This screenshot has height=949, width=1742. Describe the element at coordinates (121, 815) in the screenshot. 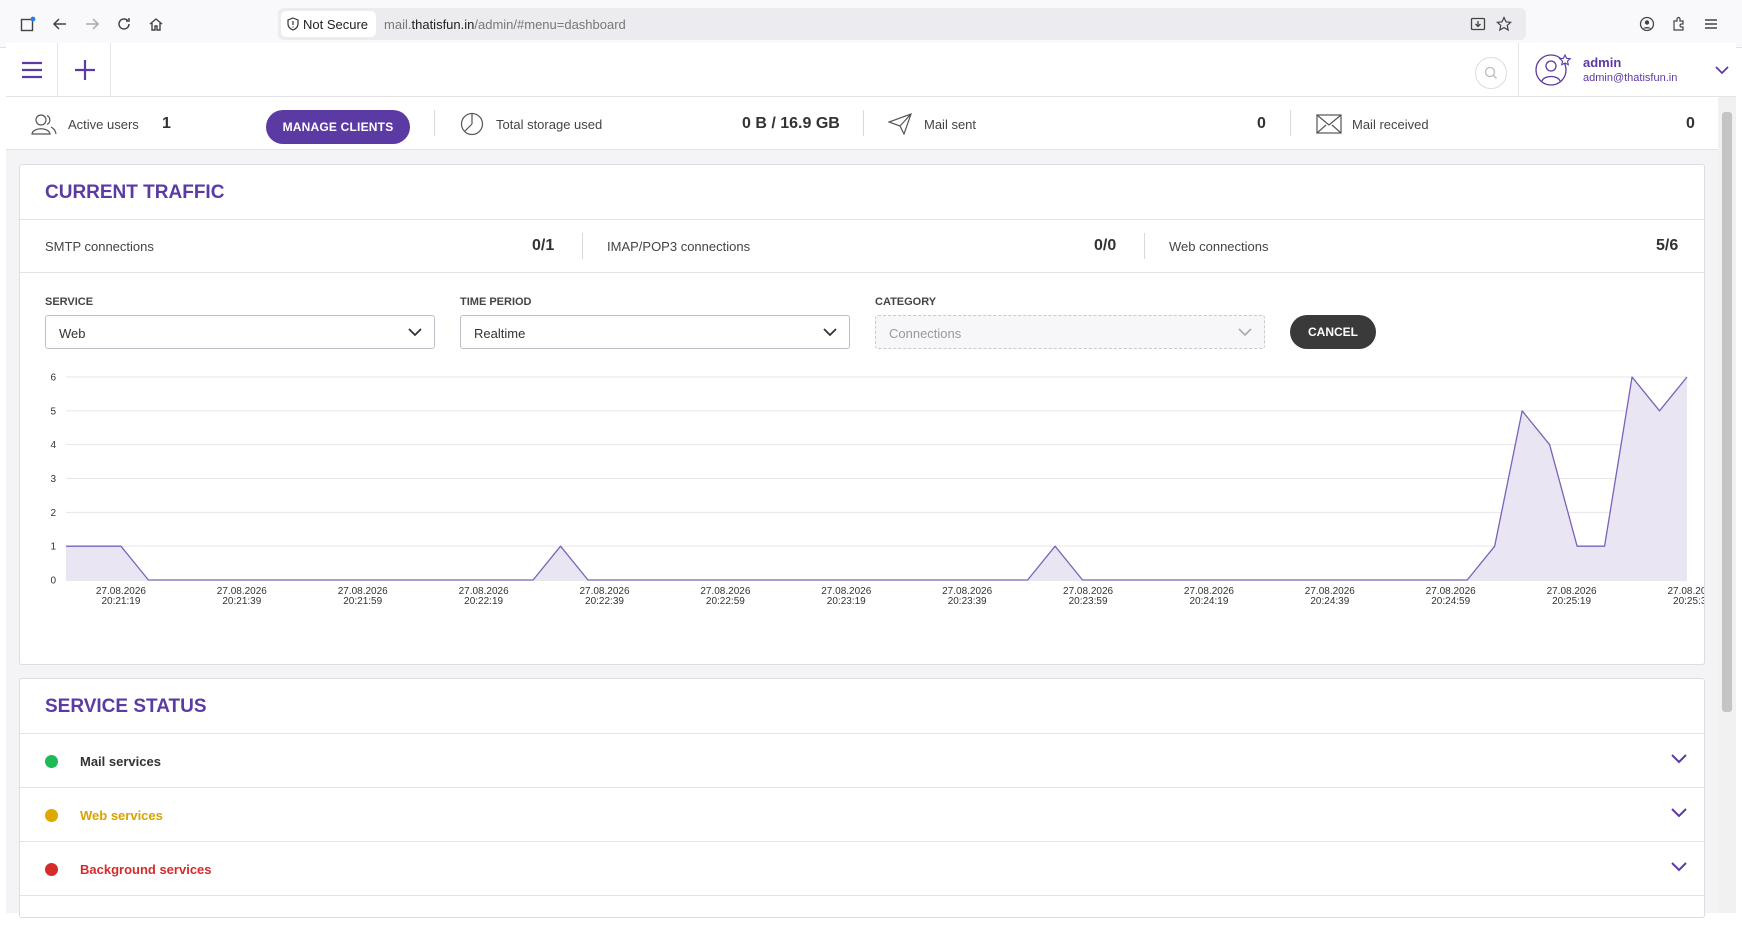

I see `service-name: Web services` at that location.